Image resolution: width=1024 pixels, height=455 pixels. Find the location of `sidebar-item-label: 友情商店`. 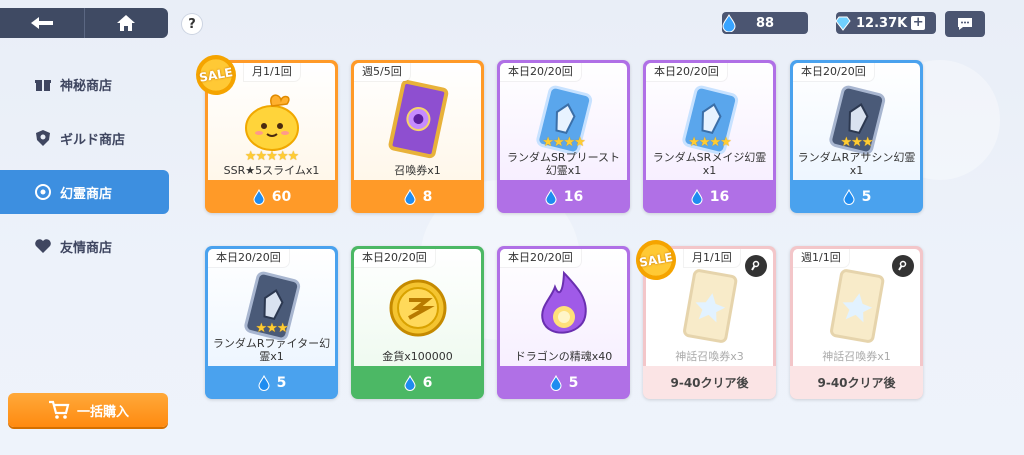

sidebar-item-label: 友情商店 is located at coordinates (86, 248).